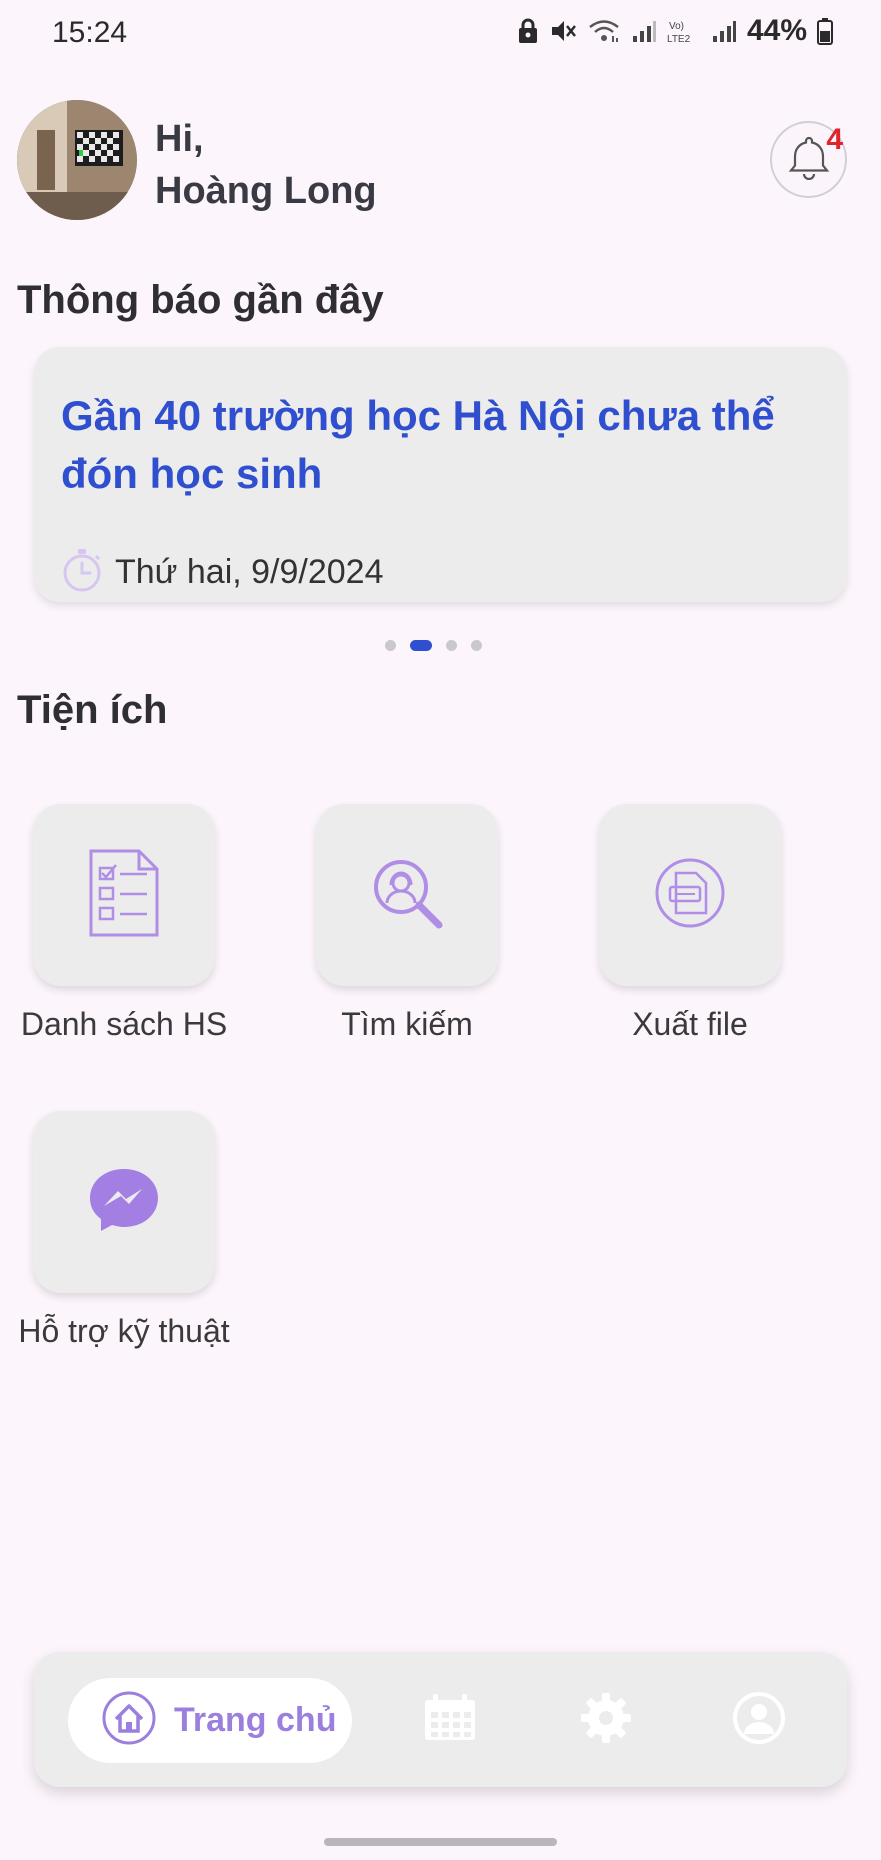 The image size is (881, 1860). I want to click on messenger-icon, so click(124, 1202).